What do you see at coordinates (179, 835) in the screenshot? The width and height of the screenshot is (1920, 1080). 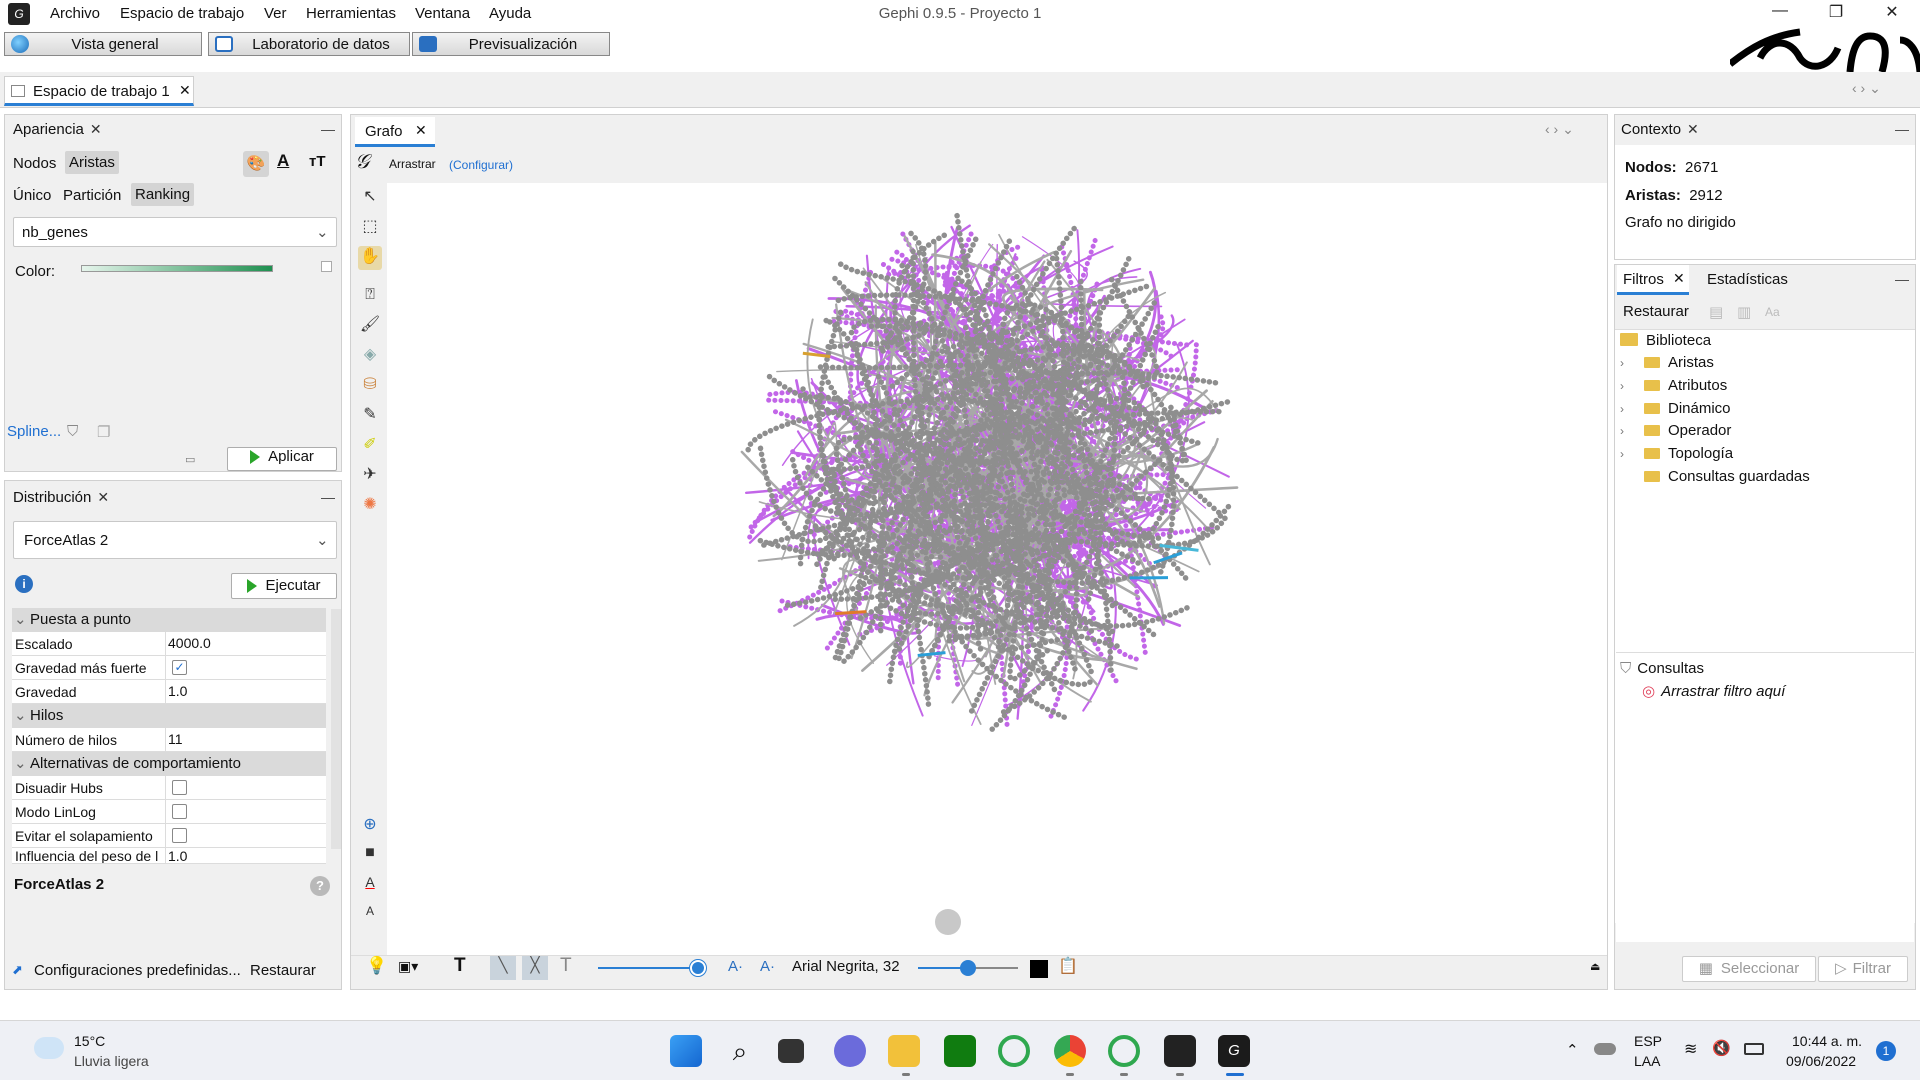 I see `prevent-overlap-checkbox` at bounding box center [179, 835].